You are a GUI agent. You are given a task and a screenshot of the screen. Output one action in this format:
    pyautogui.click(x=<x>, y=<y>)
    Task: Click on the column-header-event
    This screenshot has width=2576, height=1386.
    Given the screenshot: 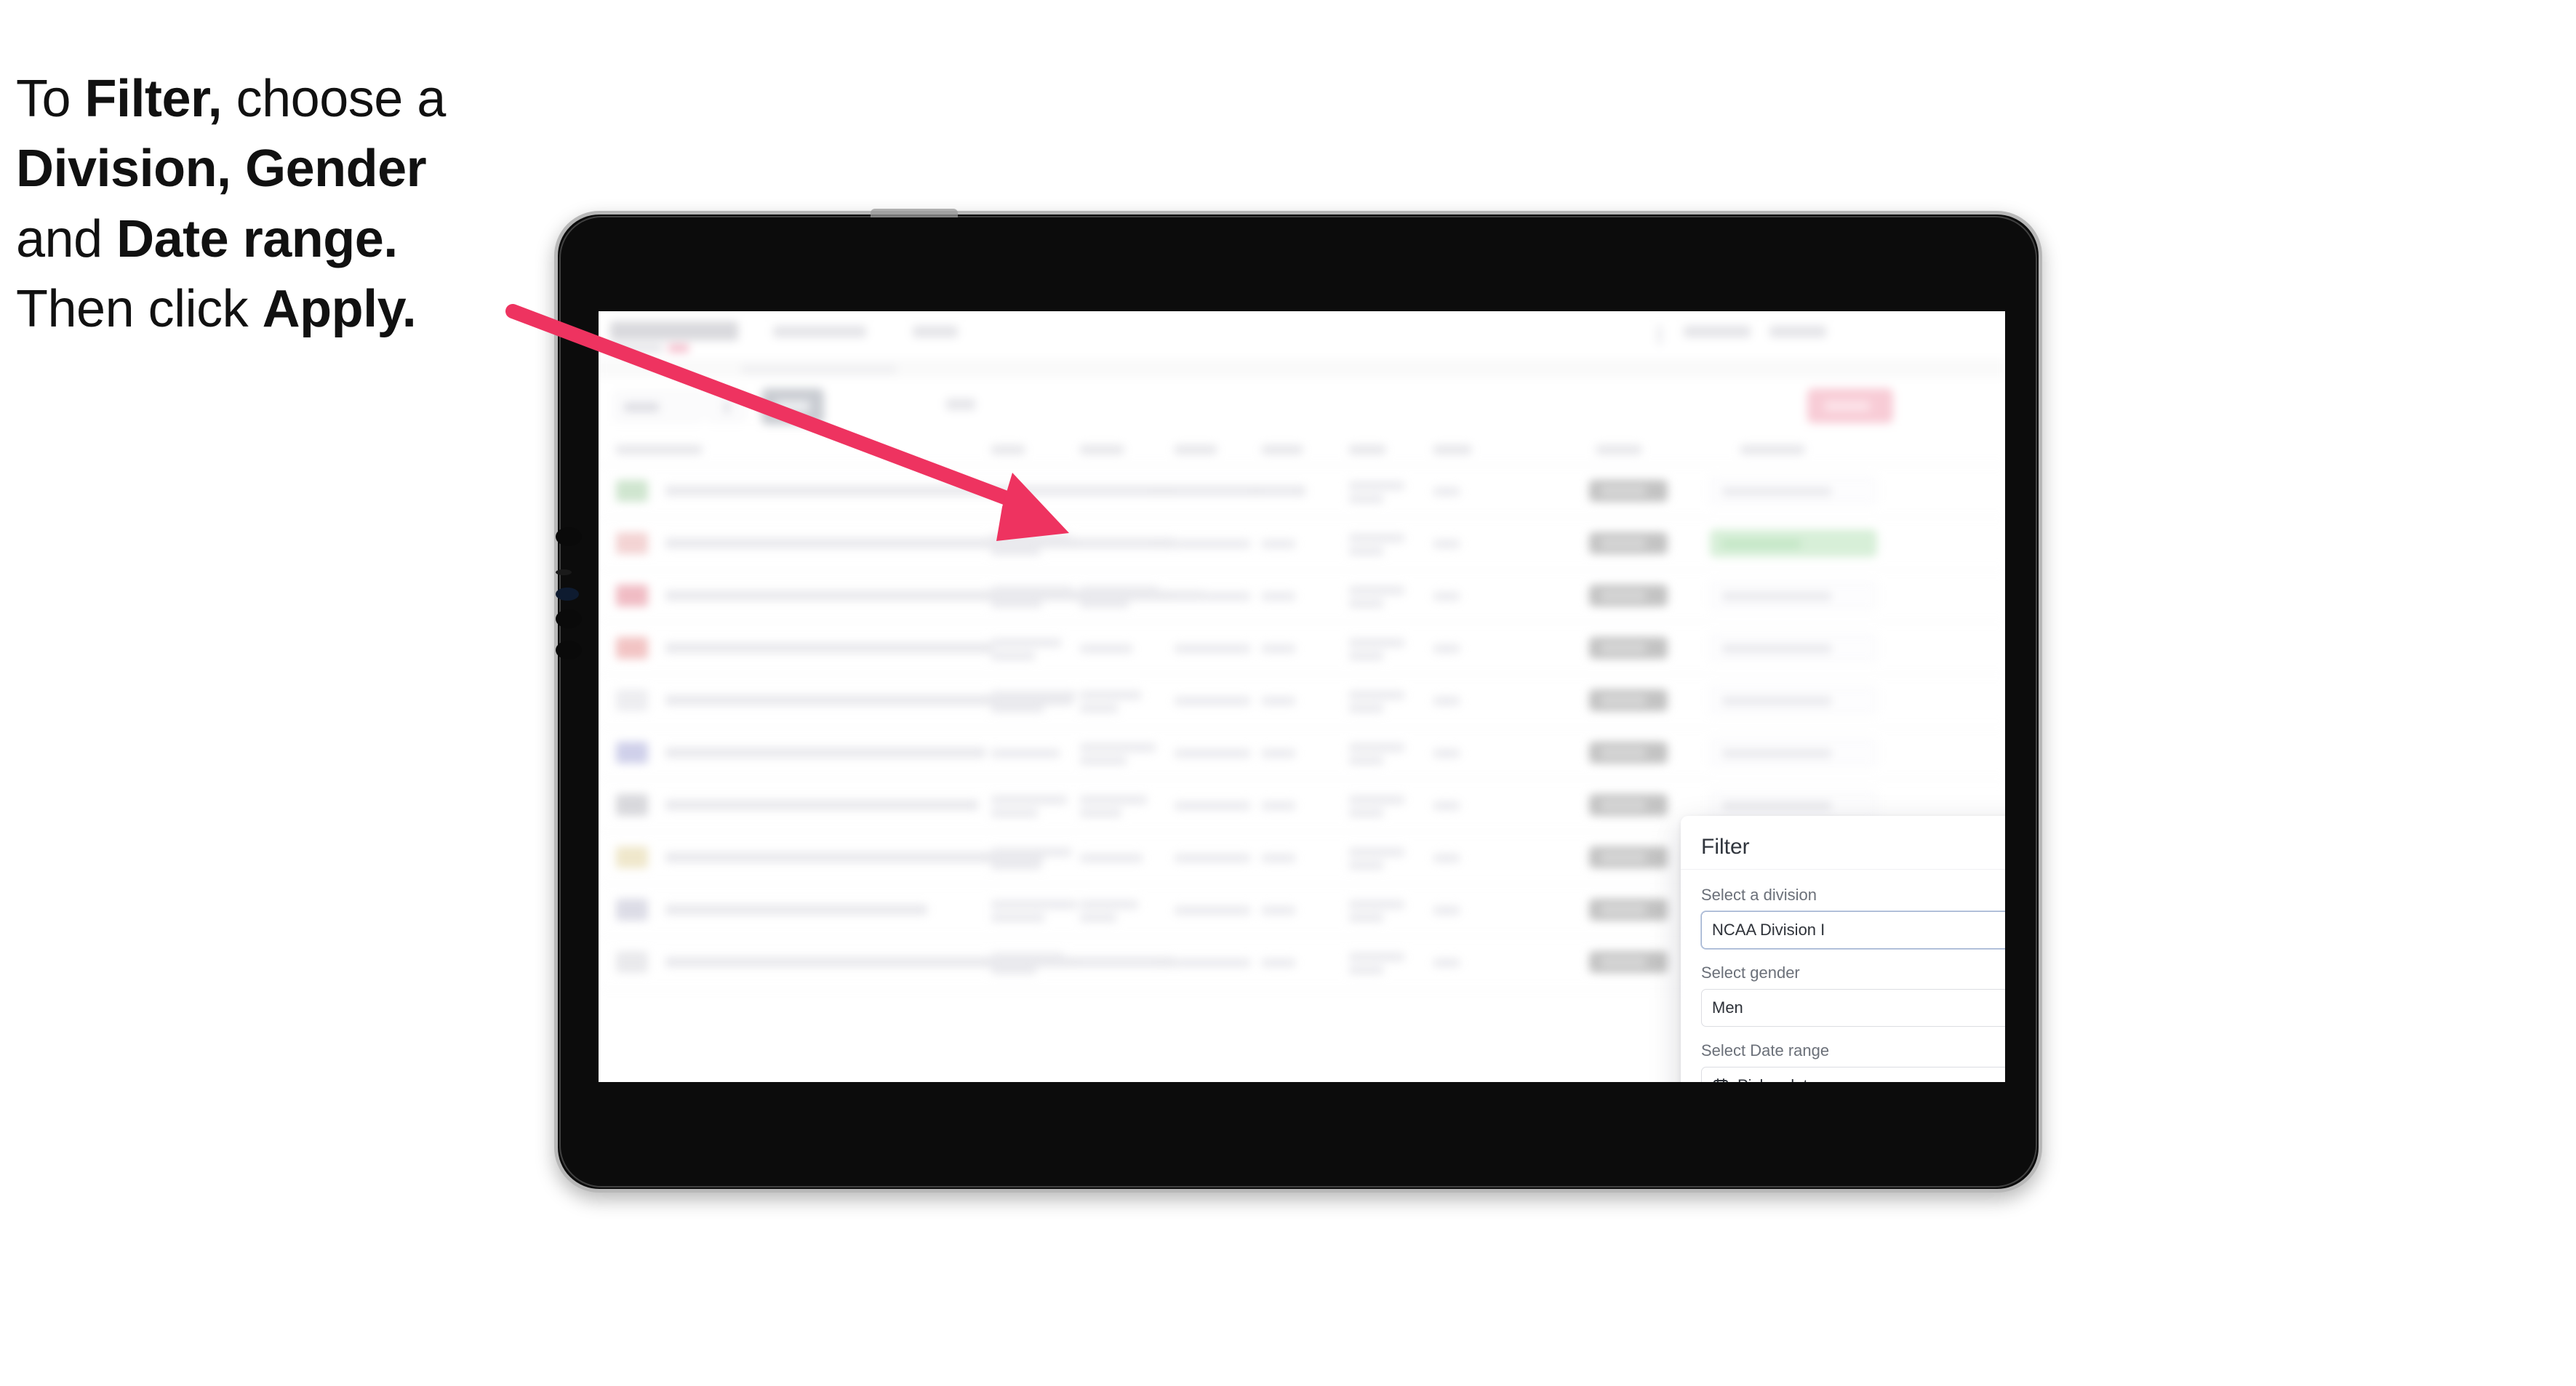 What is the action you would take?
    pyautogui.click(x=659, y=450)
    